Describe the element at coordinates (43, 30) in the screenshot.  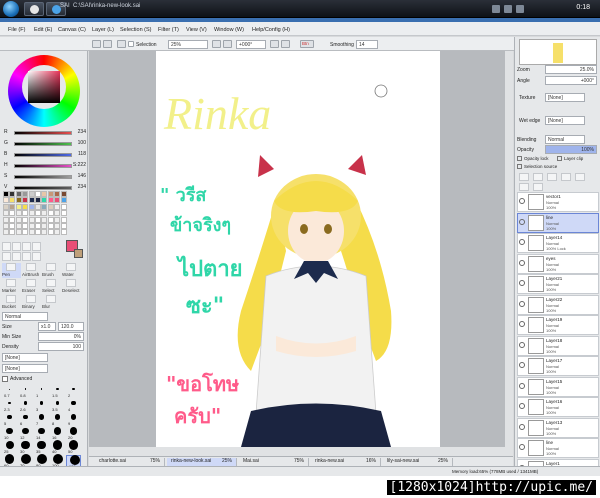
I see `menu-edit: Edit (E)` at that location.